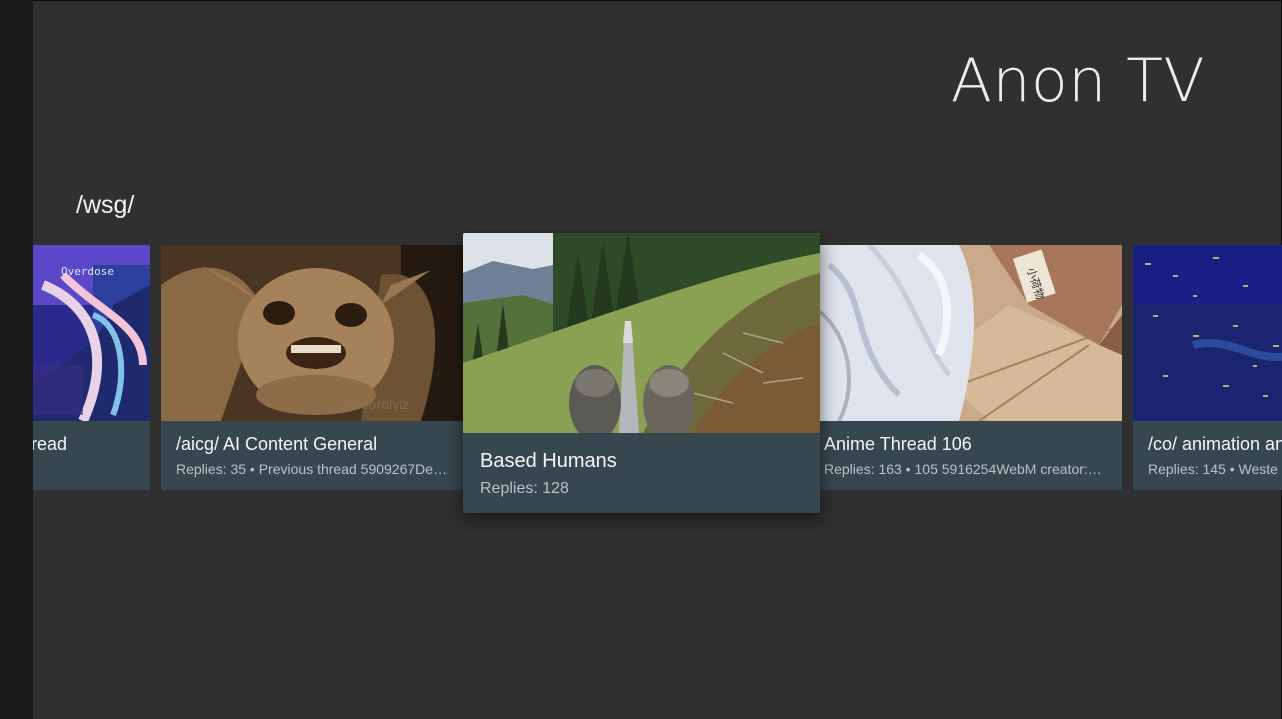 The height and width of the screenshot is (719, 1282). What do you see at coordinates (1213, 469) in the screenshot?
I see `thread-subtitle: Replies: 145 • Weste` at bounding box center [1213, 469].